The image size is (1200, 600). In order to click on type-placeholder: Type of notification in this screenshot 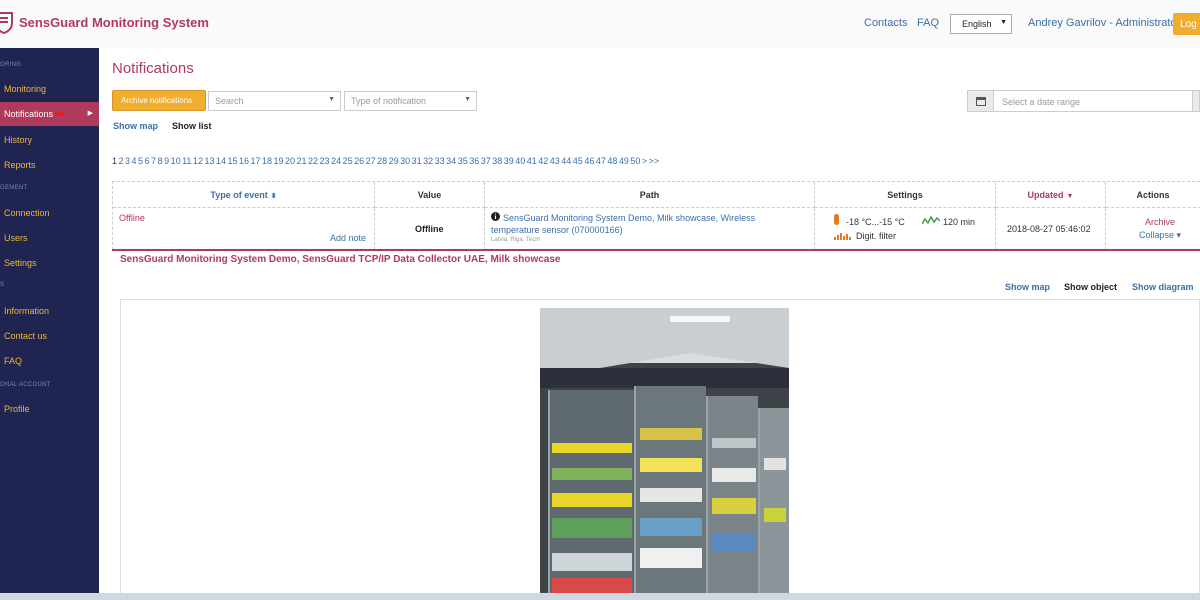, I will do `click(389, 101)`.